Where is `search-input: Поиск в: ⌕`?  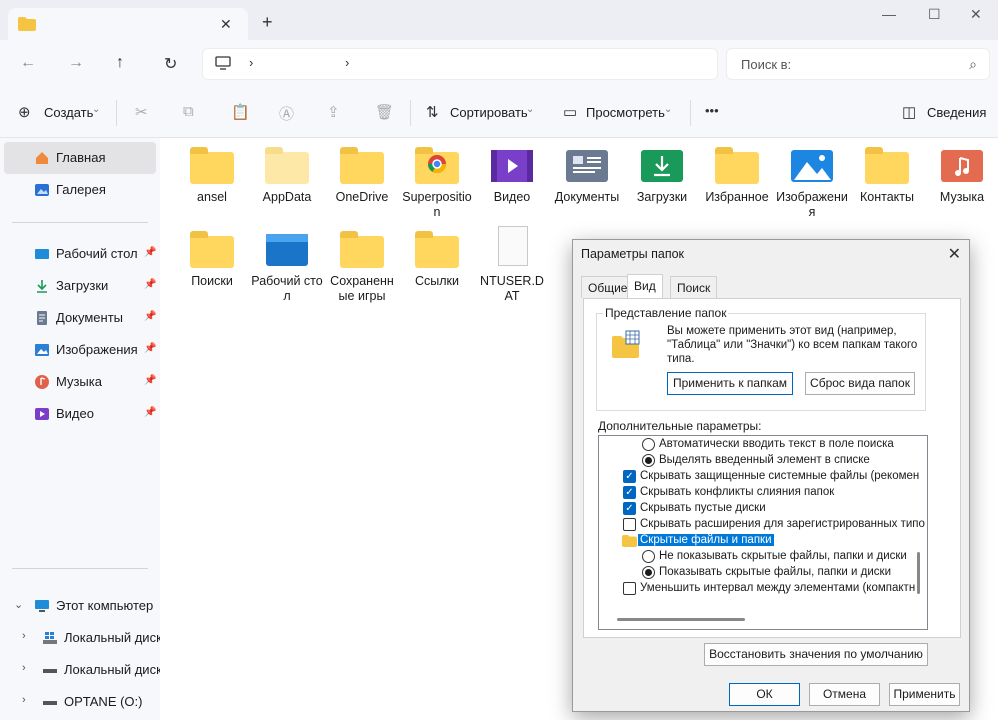 search-input: Поиск в: ⌕ is located at coordinates (858, 64).